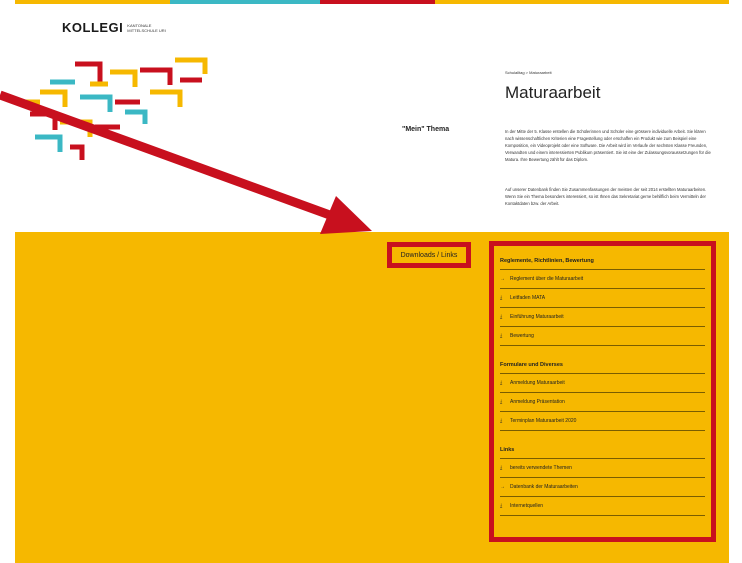  I want to click on link-verwendete-themen: ⤓ bereits verwendete Themen, so click(602, 467).